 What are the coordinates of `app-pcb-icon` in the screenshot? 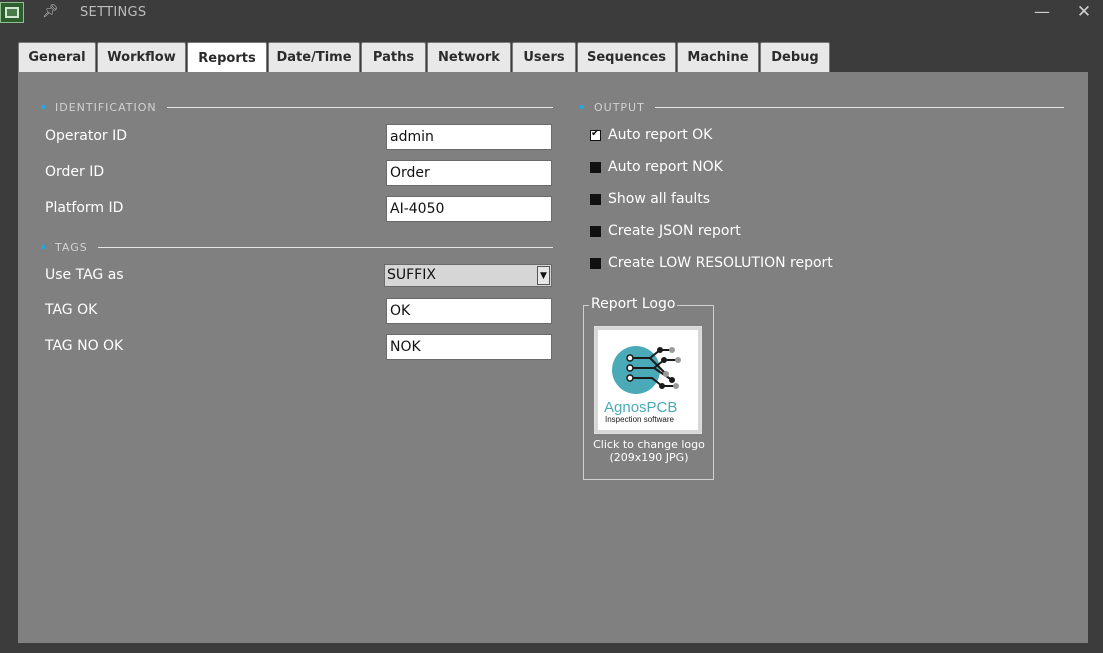 It's located at (12, 12).